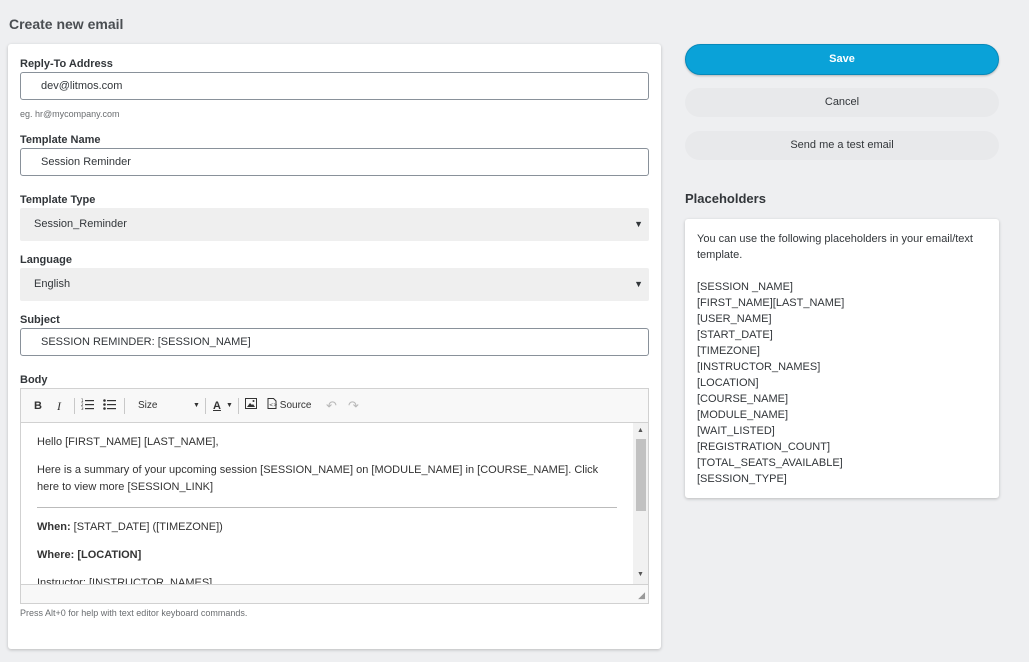 The image size is (1029, 662). Describe the element at coordinates (109, 406) in the screenshot. I see `bulleted-list-icon` at that location.